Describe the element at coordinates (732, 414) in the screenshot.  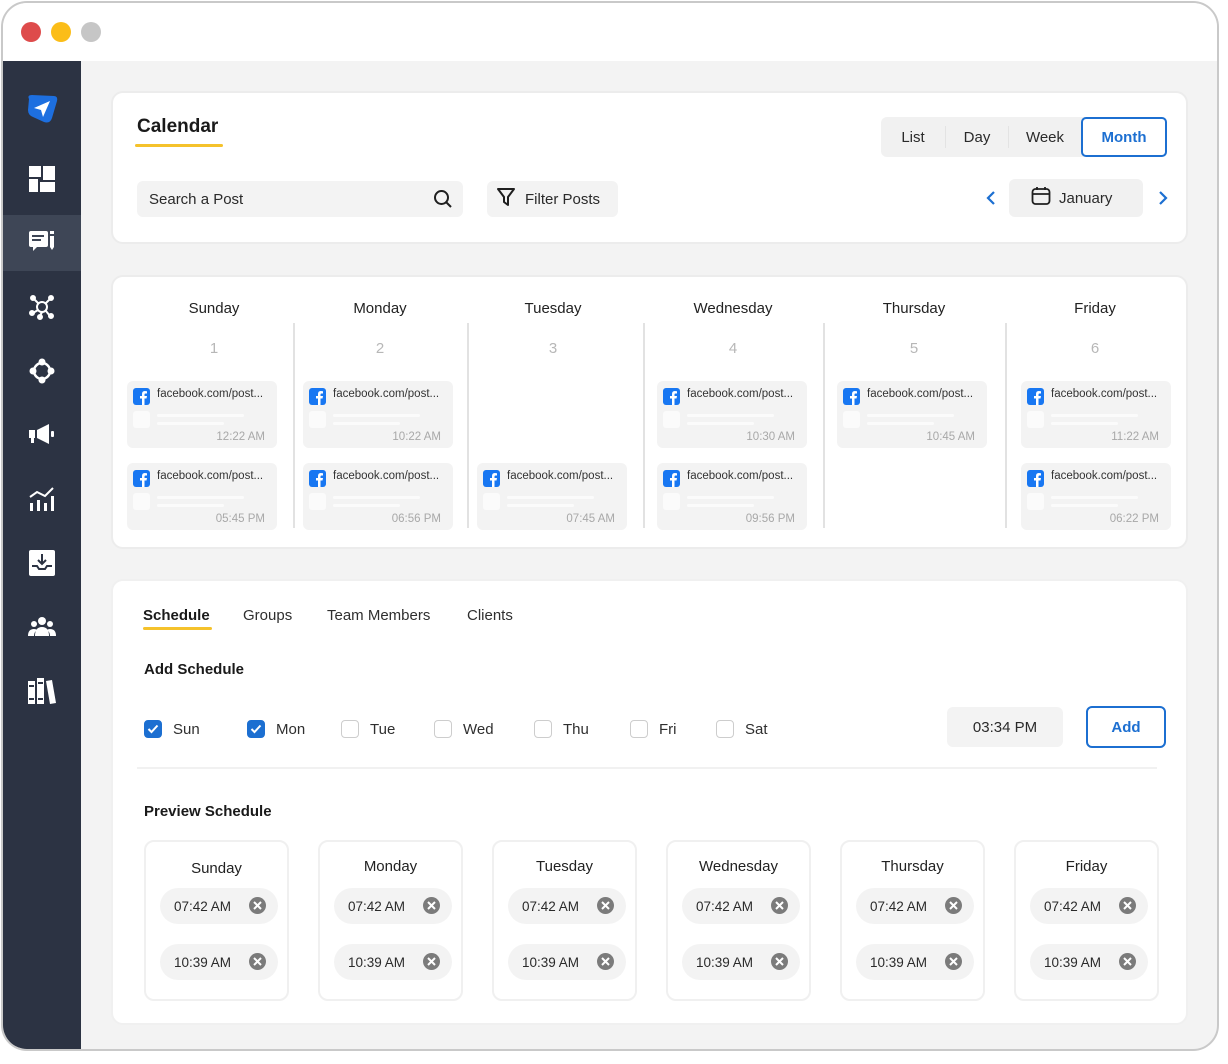
I see `post-card: facebook.com/post... 10:30 AM` at that location.